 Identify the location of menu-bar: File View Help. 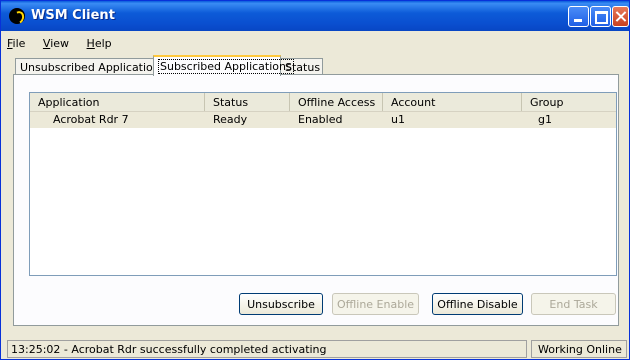
(64, 44).